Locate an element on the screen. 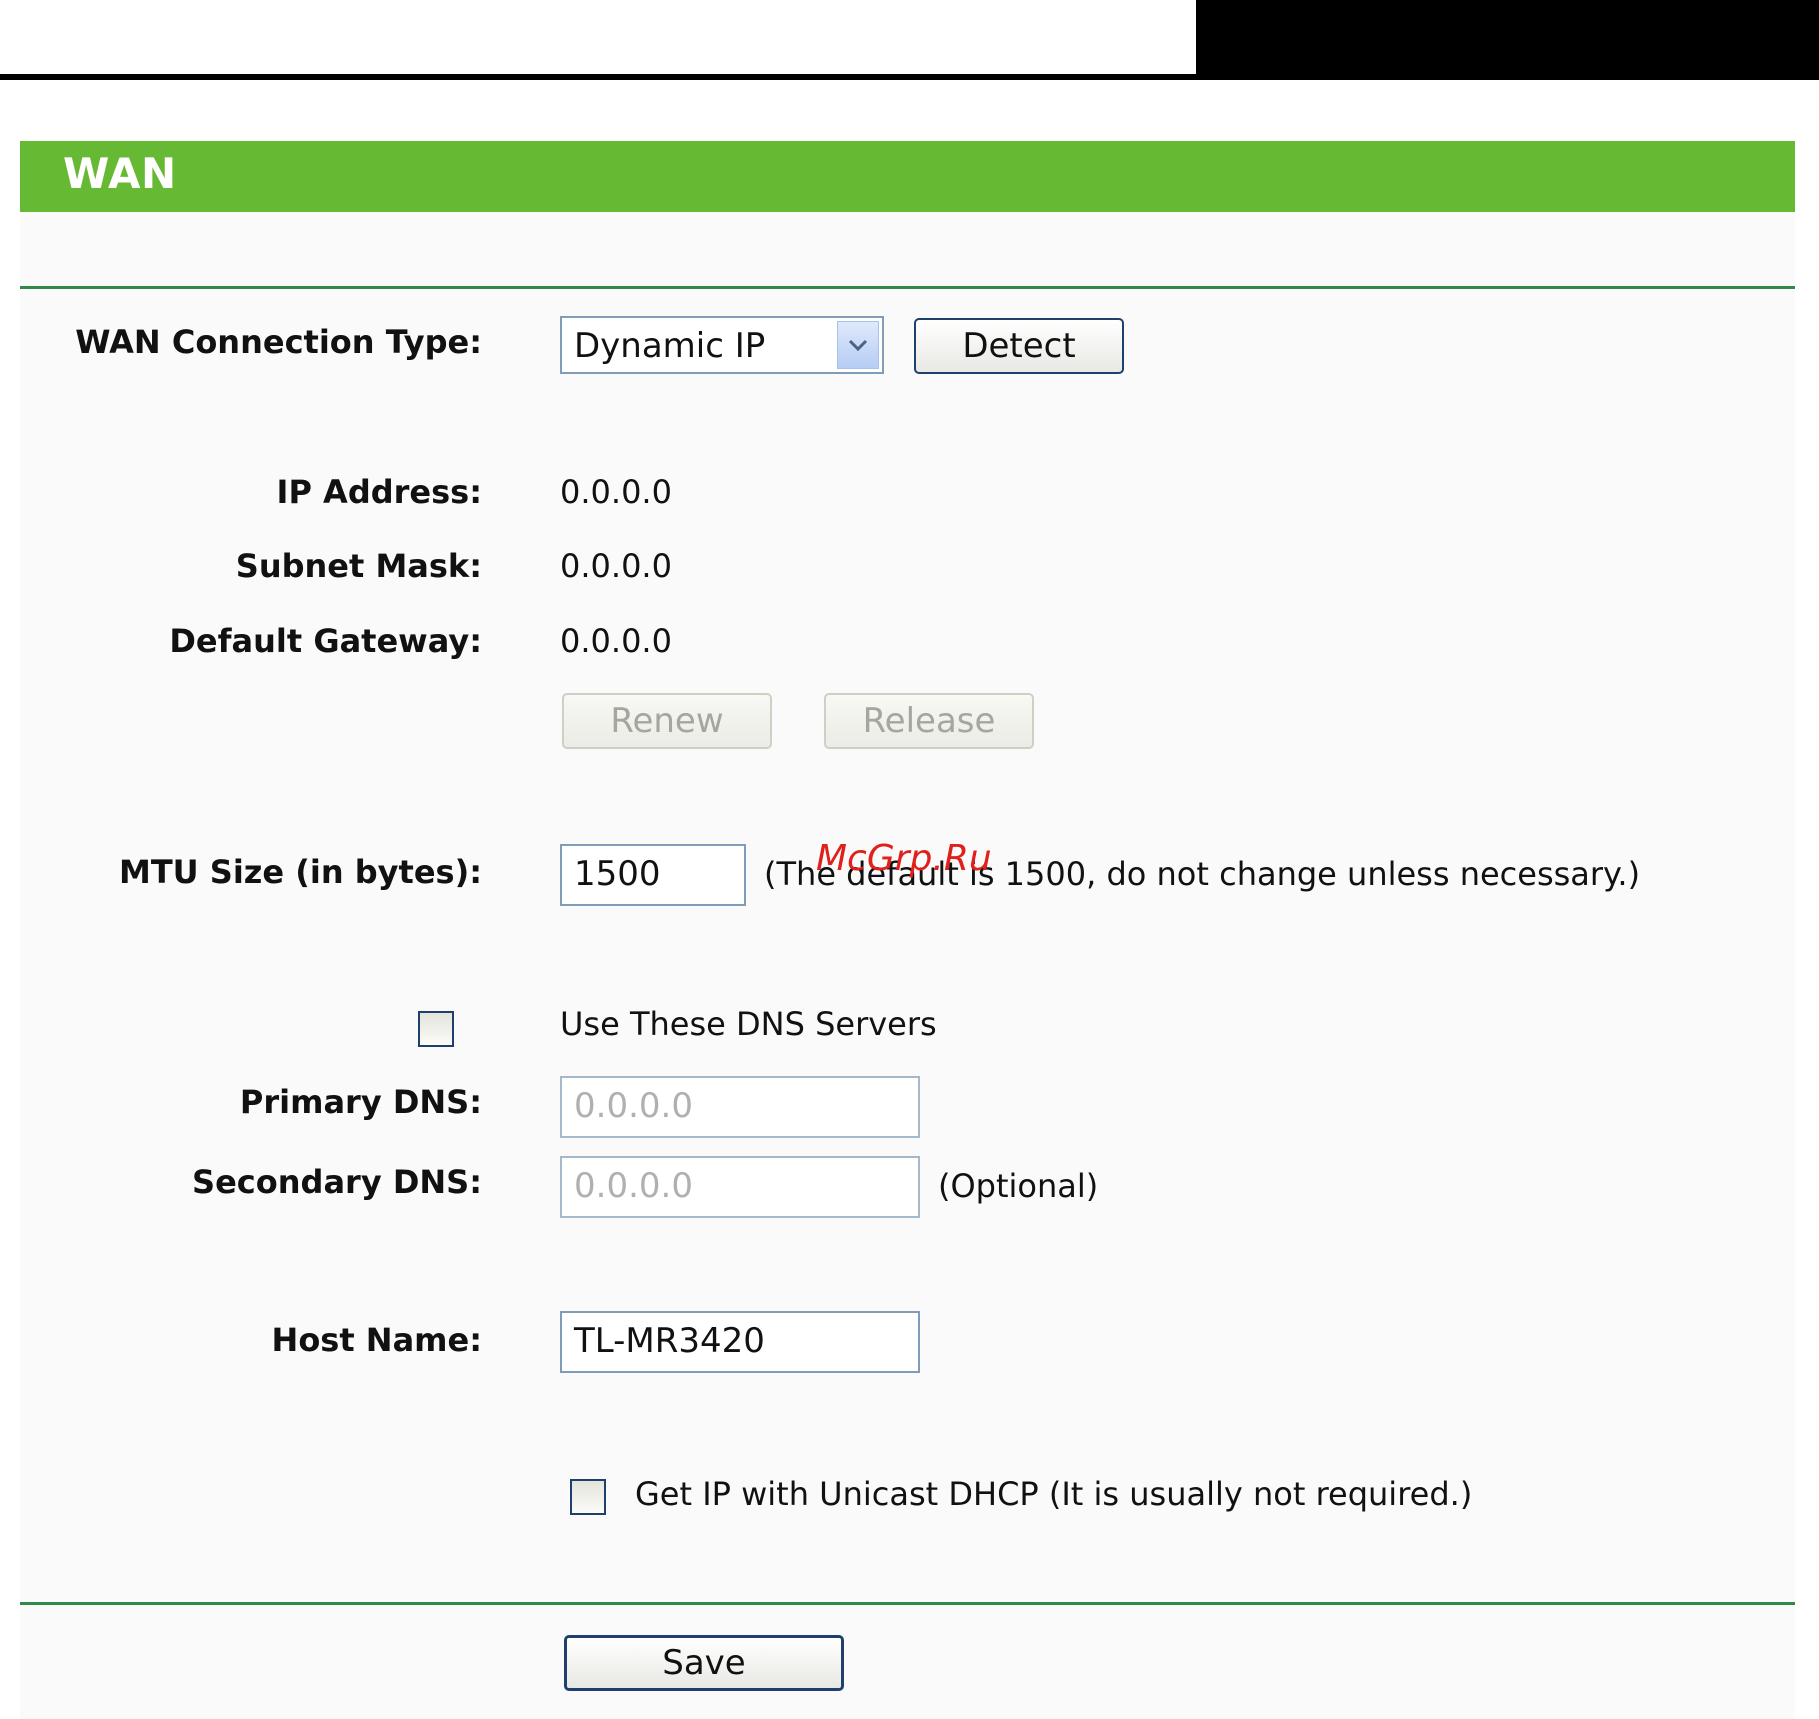 The image size is (1819, 1719). wan-connection-type-value: Dynamic IP is located at coordinates (670, 346).